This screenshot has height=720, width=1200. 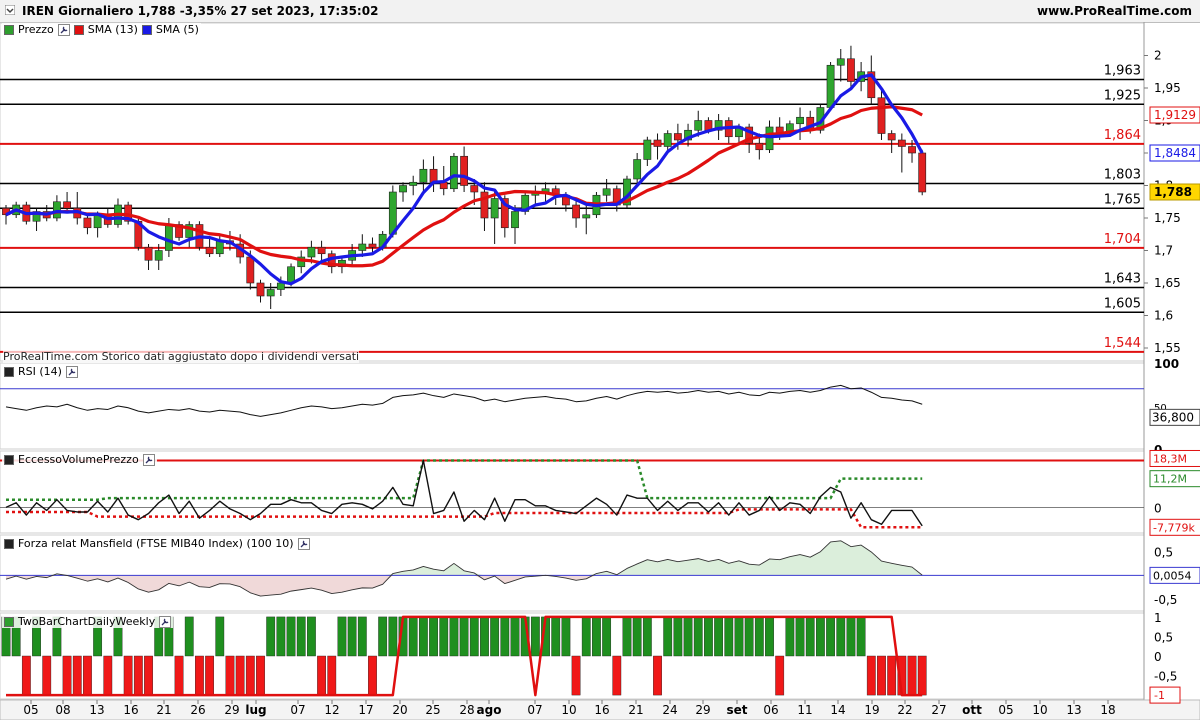 I want to click on sma13-label: SMA (13), so click(x=113, y=29).